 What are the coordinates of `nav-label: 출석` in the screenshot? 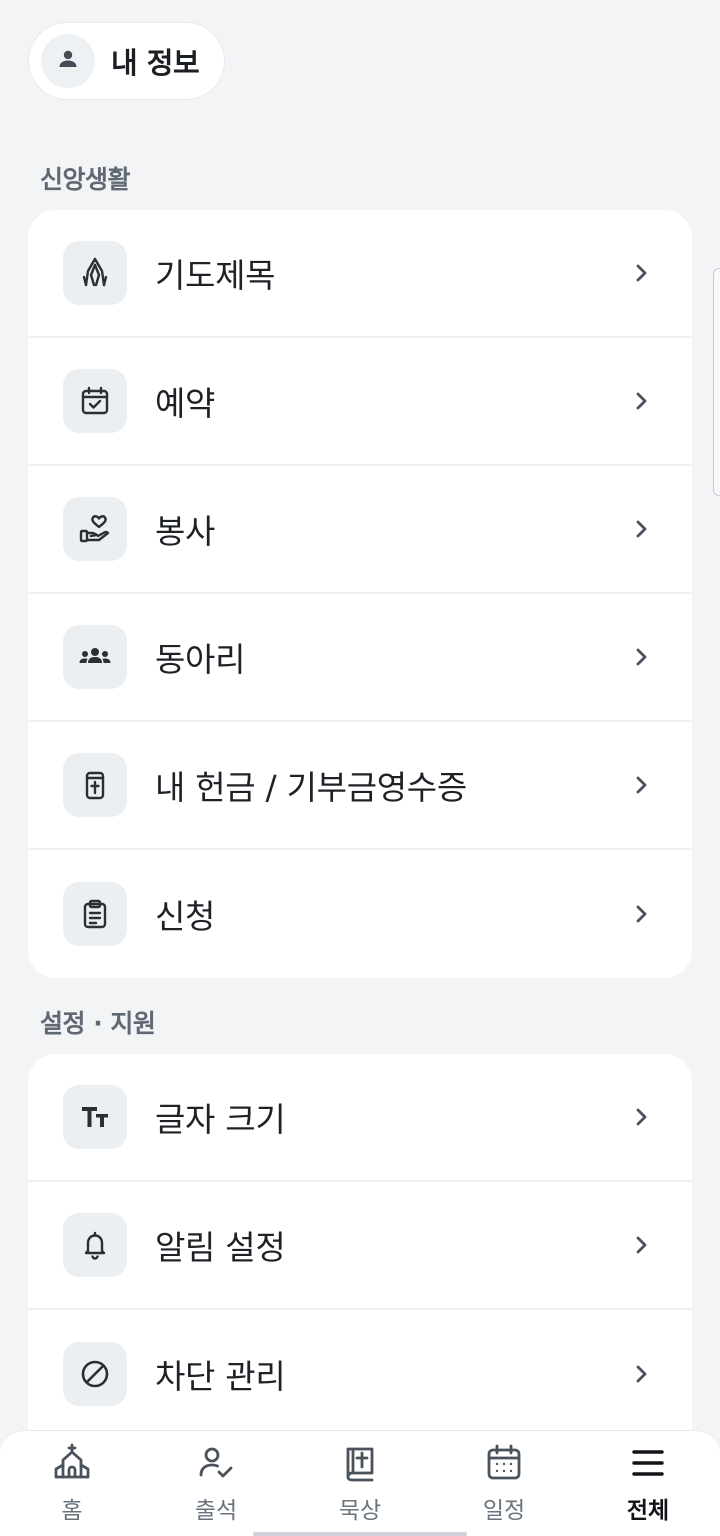 It's located at (216, 1511).